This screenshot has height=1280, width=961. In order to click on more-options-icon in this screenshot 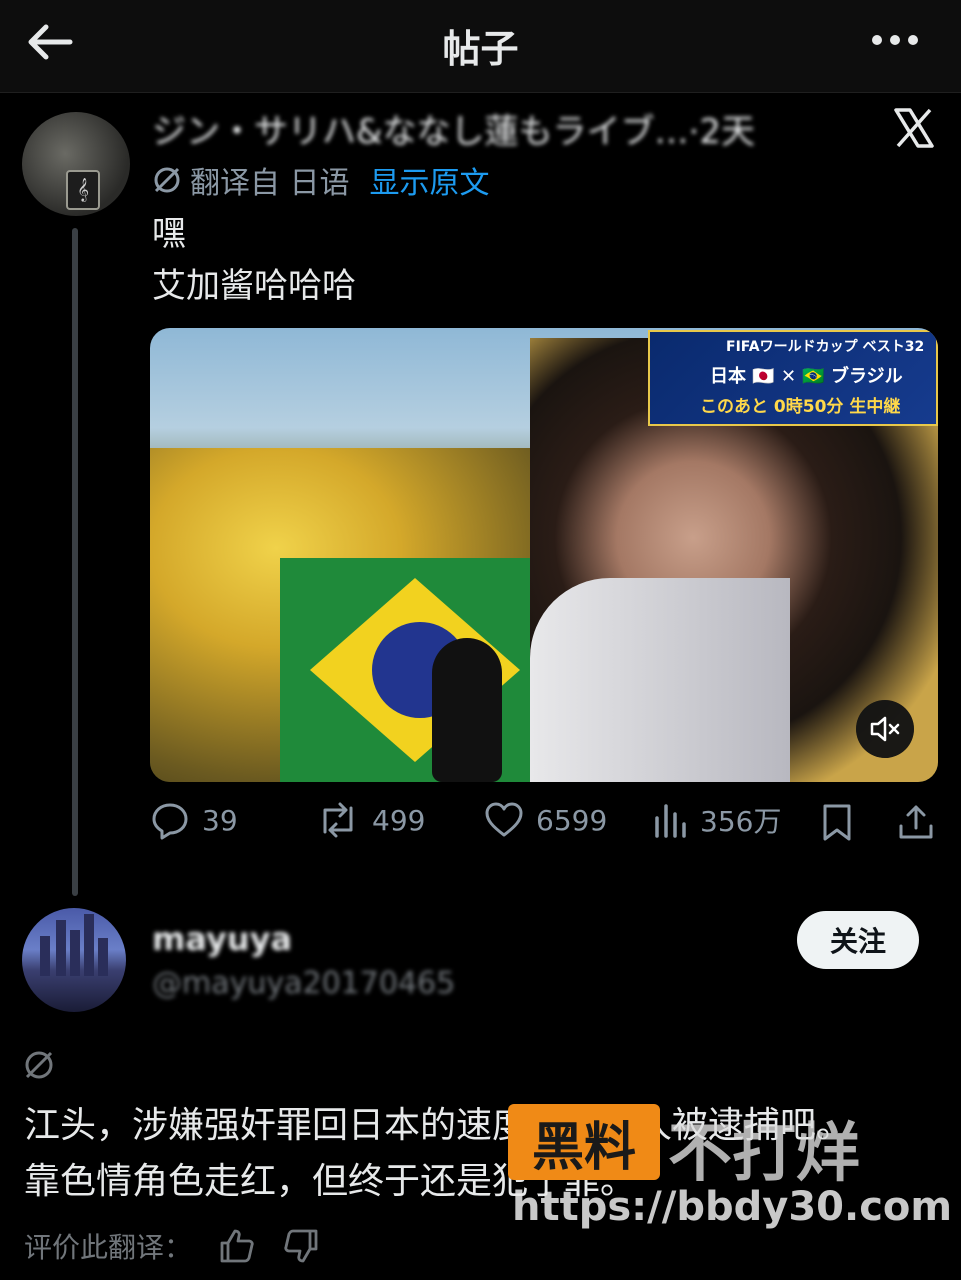, I will do `click(895, 40)`.